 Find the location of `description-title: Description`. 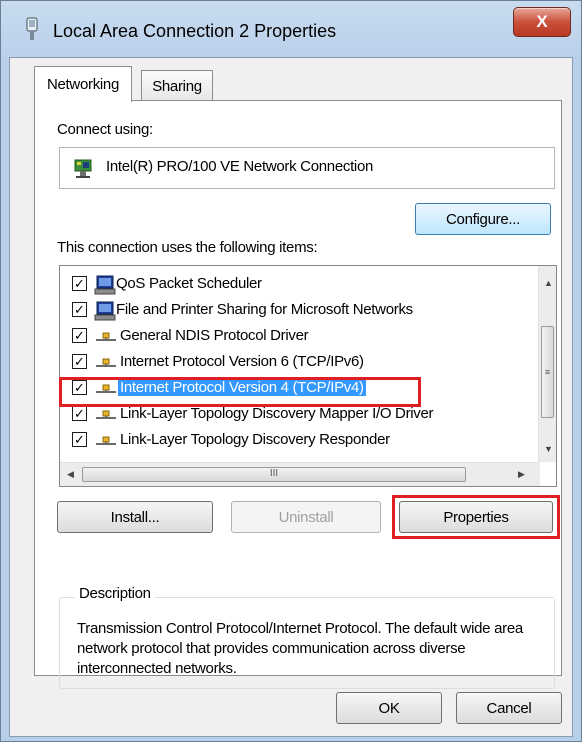

description-title: Description is located at coordinates (115, 593).